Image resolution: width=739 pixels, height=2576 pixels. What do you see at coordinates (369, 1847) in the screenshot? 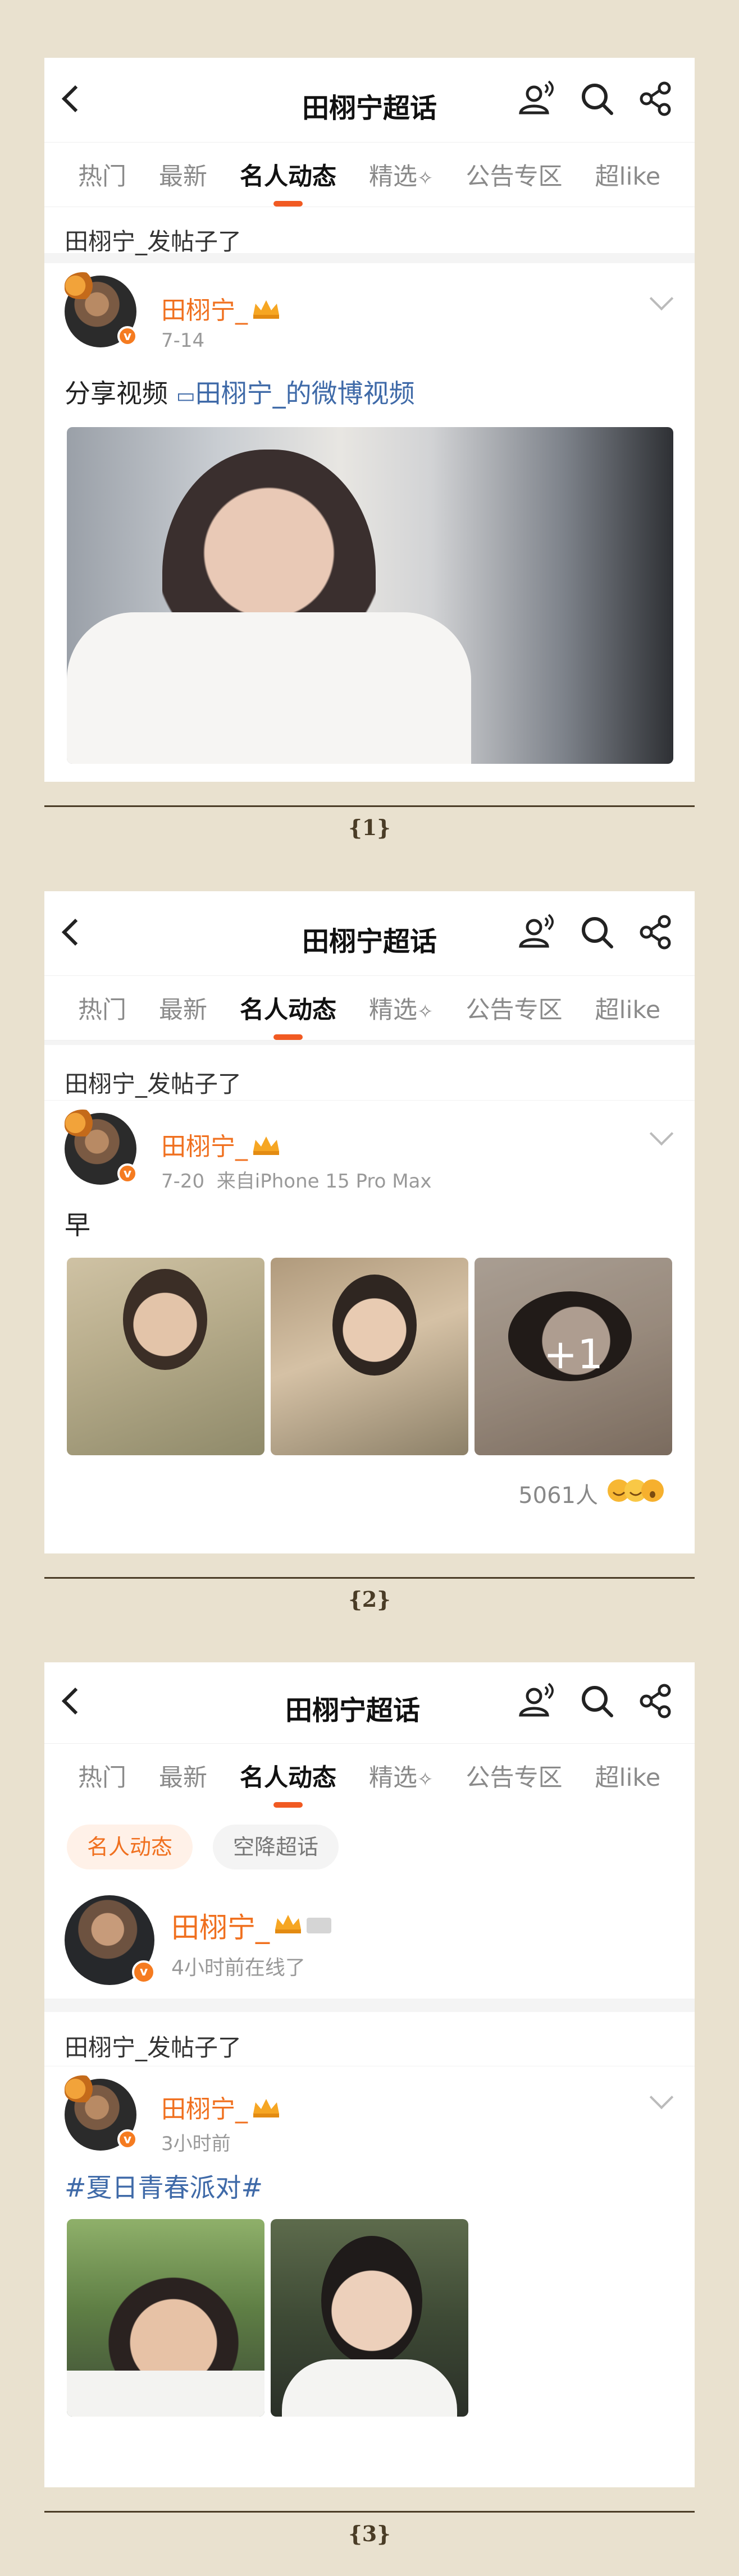
I see `filter-row: 名人动态 空降超话` at bounding box center [369, 1847].